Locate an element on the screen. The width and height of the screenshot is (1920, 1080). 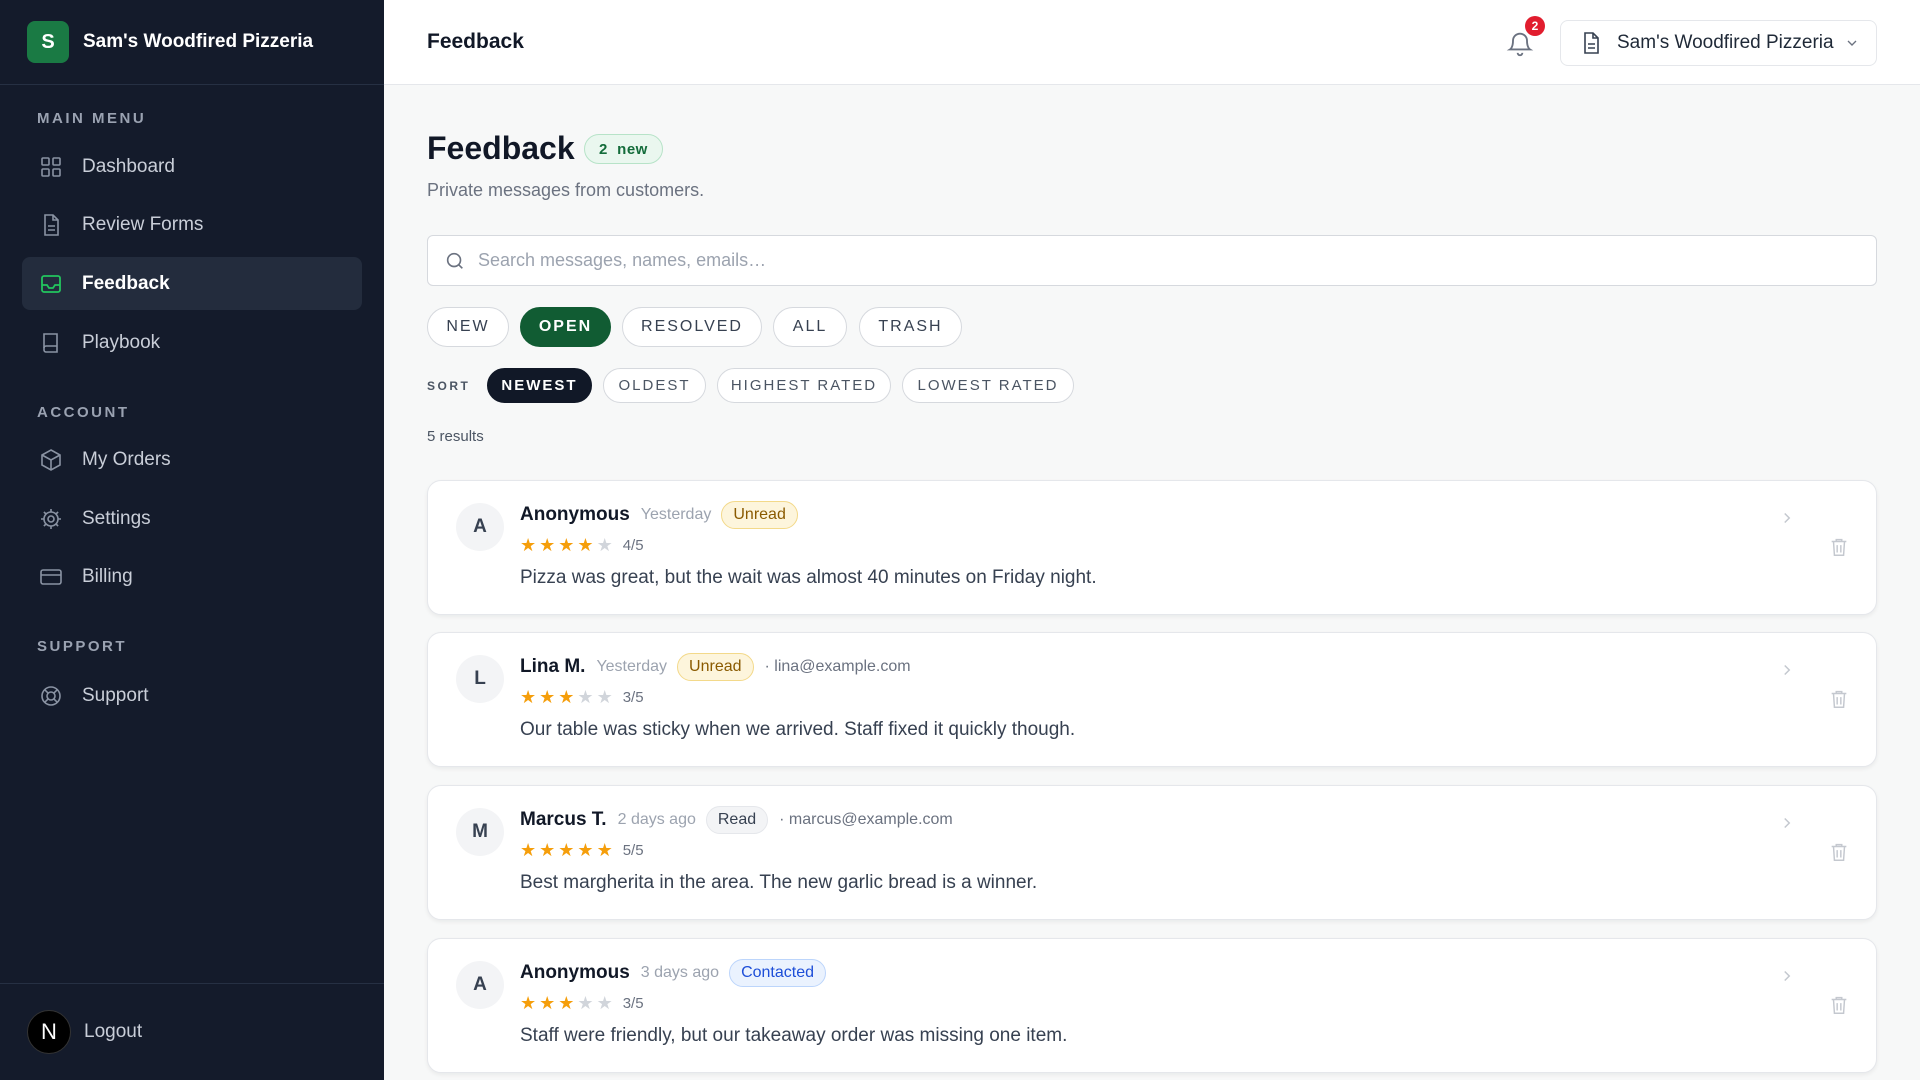
sidebar-item-playbook: Playbook is located at coordinates (192, 342).